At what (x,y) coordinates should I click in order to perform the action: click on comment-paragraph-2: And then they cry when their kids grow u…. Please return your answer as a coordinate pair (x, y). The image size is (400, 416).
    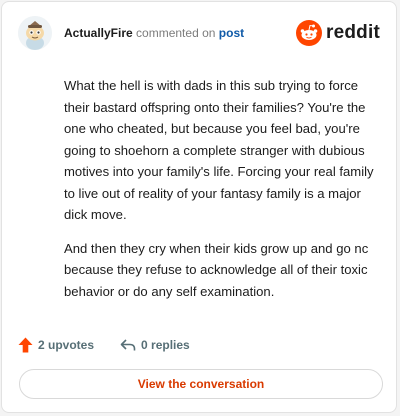
    Looking at the image, I should click on (216, 269).